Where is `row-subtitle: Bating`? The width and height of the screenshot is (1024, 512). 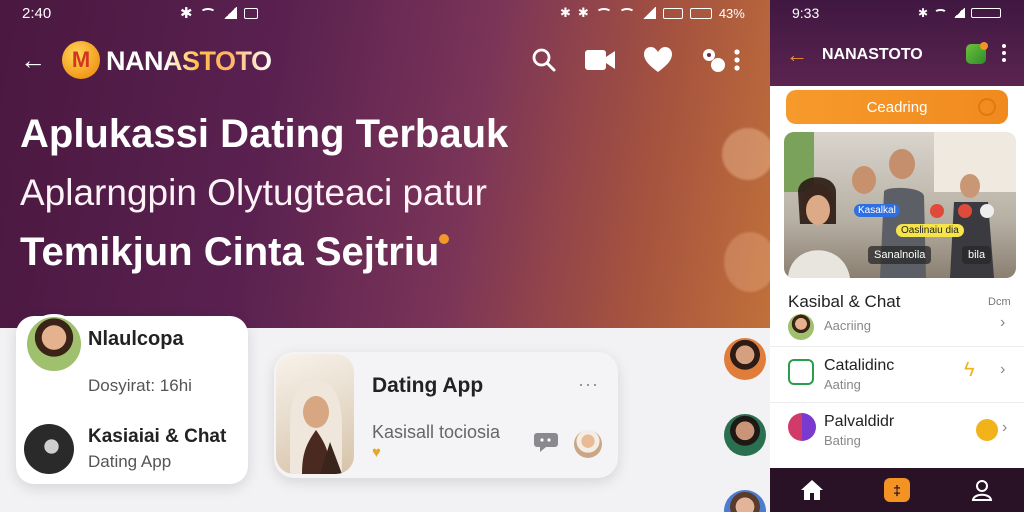 row-subtitle: Bating is located at coordinates (842, 440).